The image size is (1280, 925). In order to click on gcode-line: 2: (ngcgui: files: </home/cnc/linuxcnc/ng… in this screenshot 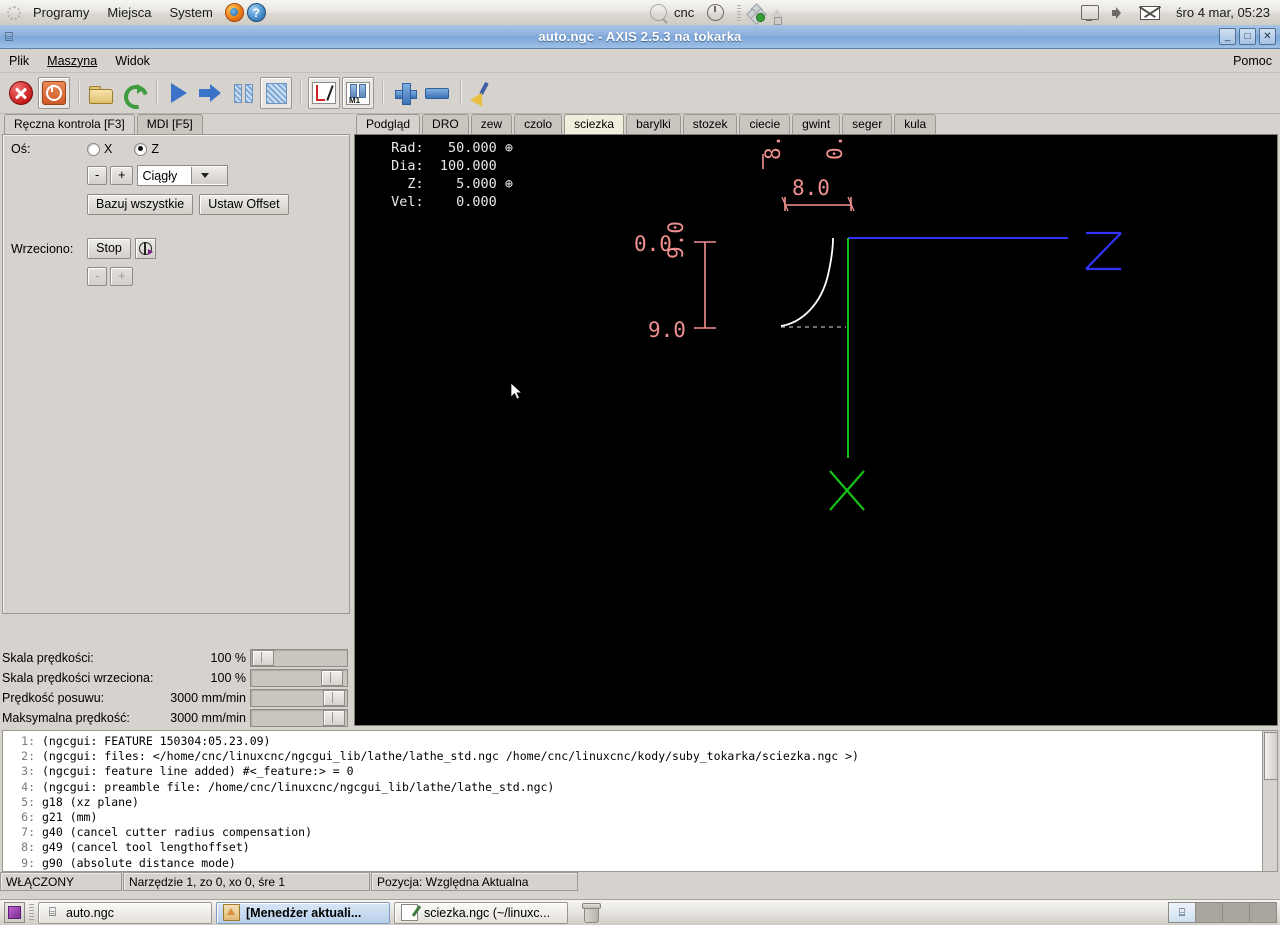, I will do `click(641, 756)`.